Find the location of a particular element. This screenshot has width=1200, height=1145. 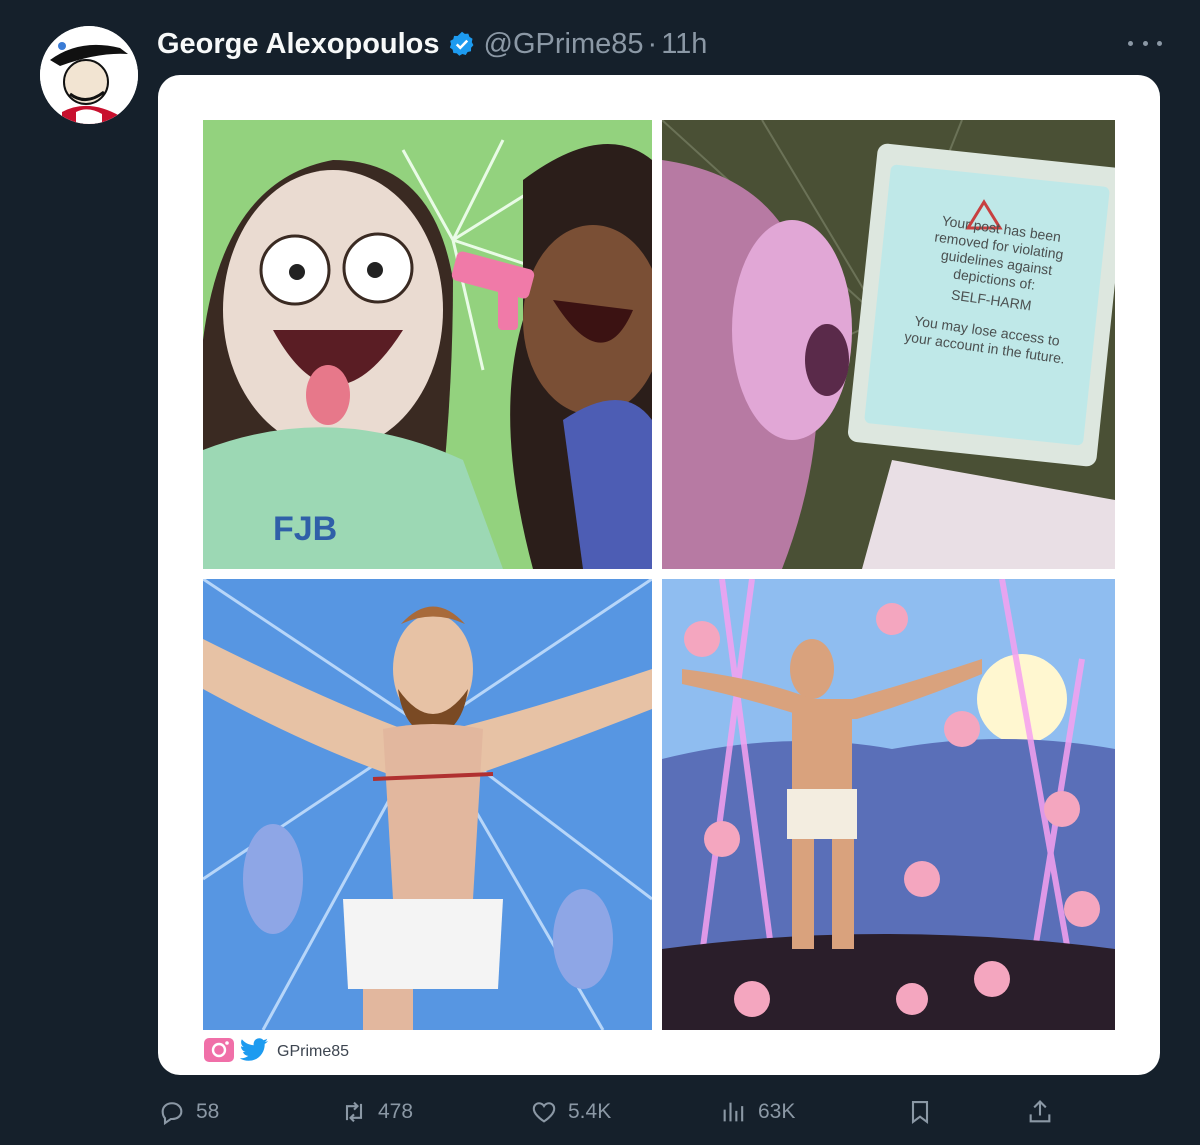

post-time: 11h is located at coordinates (684, 44).